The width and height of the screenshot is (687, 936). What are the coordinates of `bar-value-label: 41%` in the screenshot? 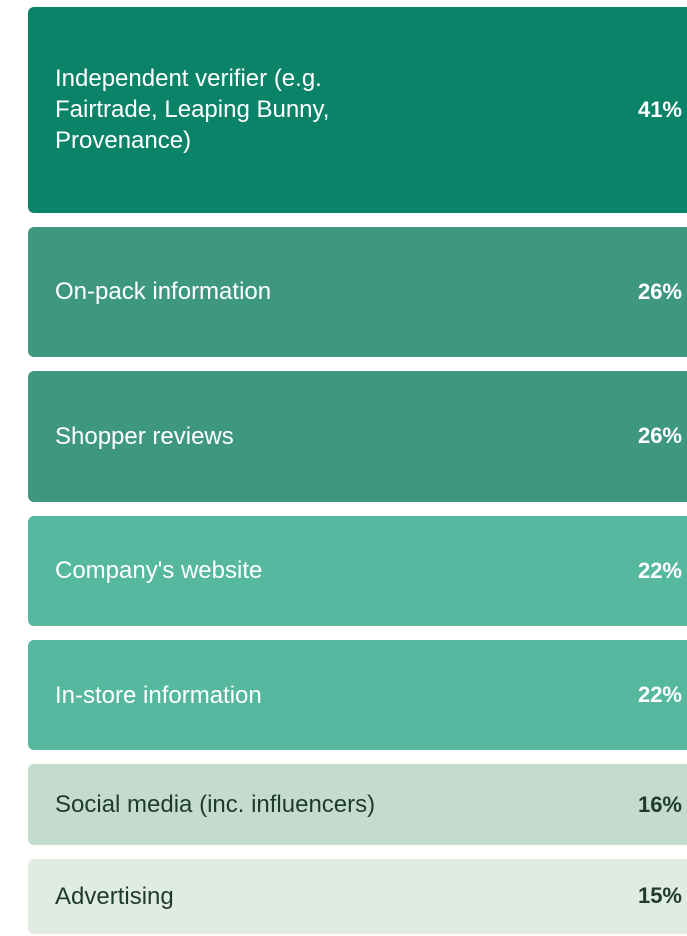 It's located at (659, 109).